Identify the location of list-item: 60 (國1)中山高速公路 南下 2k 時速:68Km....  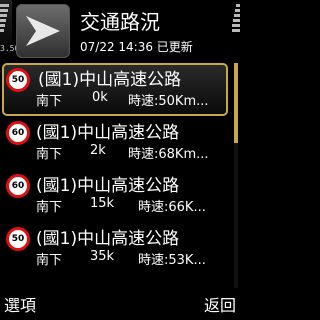
(115, 142).